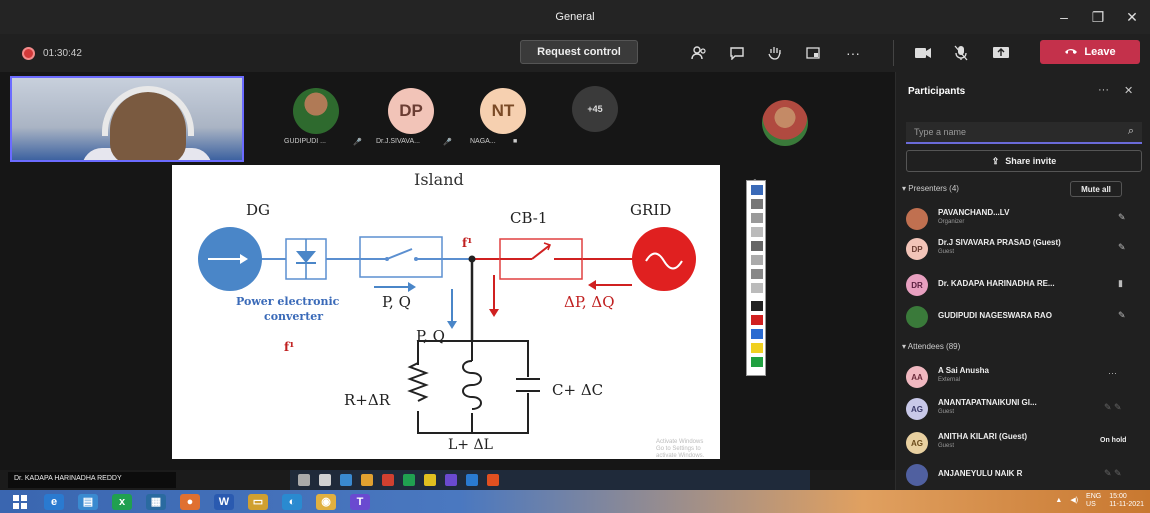 This screenshot has width=1150, height=513. Describe the element at coordinates (1126, 501) in the screenshot. I see `clock: 15:00 11-11-2021` at that location.